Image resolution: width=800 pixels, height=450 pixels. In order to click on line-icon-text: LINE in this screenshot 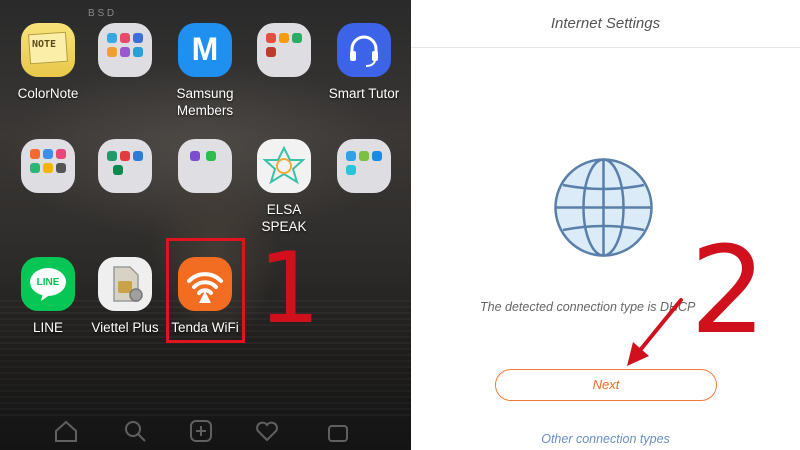, I will do `click(48, 282)`.